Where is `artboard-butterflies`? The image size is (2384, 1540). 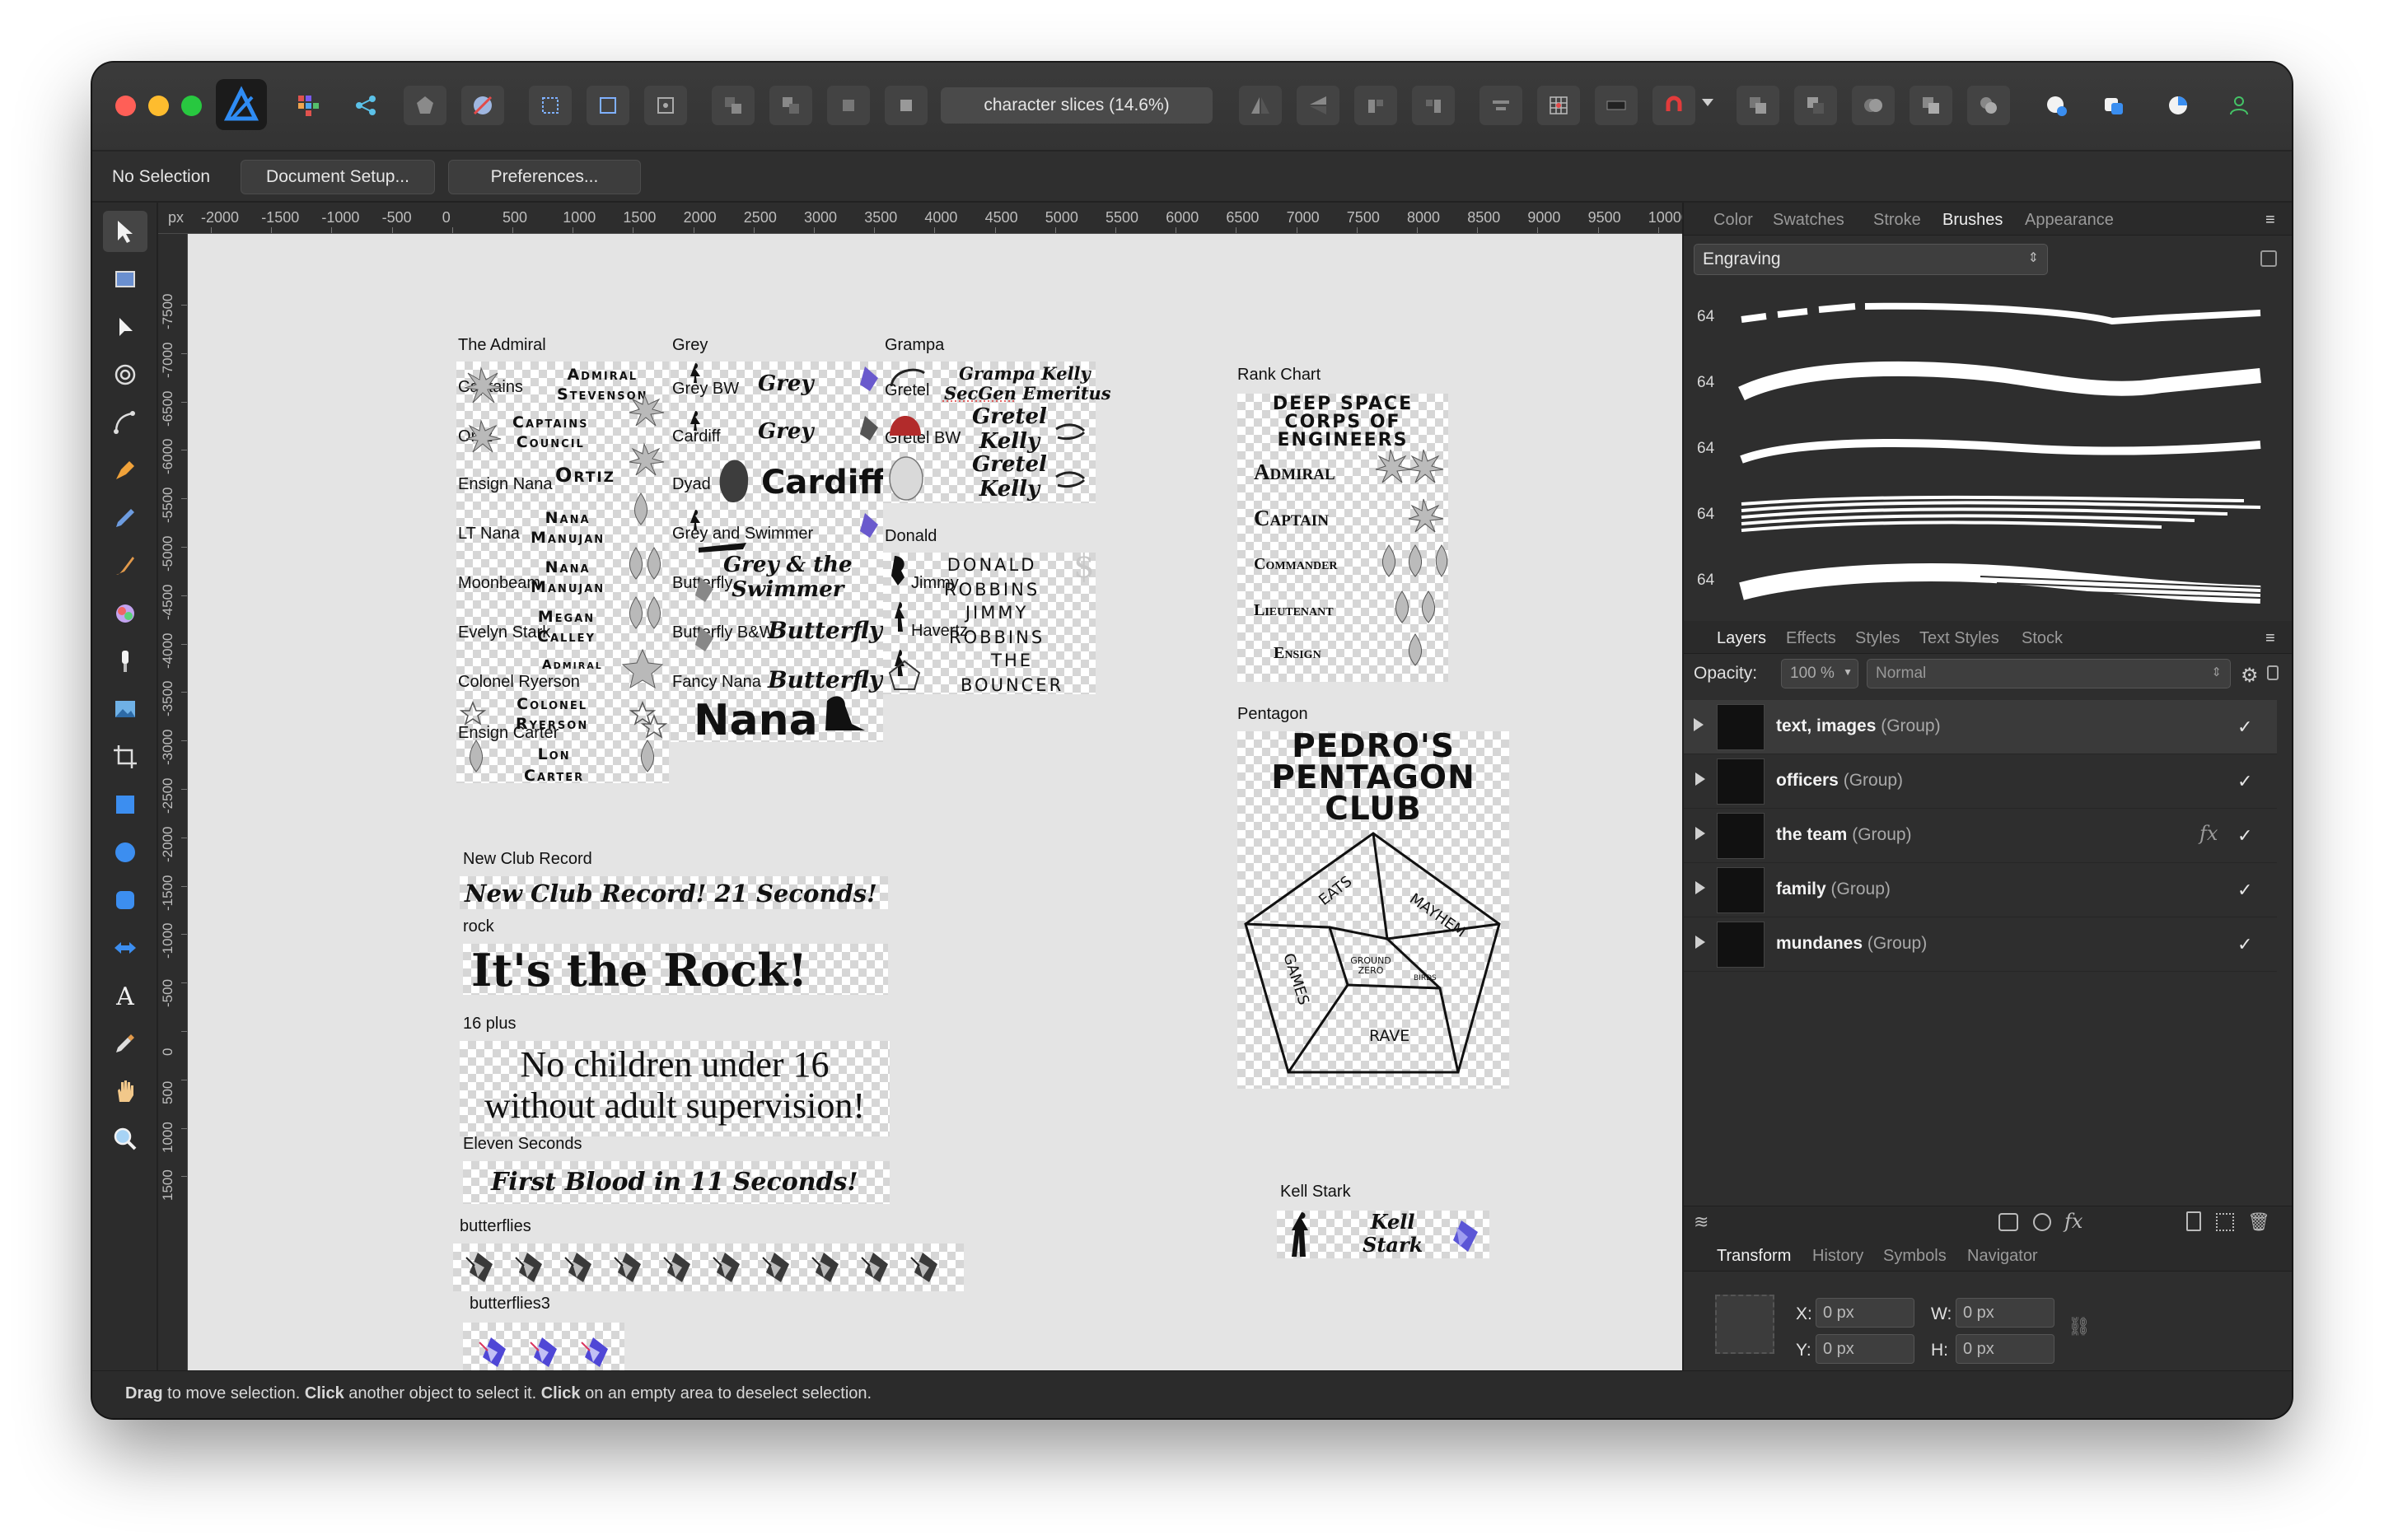 artboard-butterflies is located at coordinates (708, 1267).